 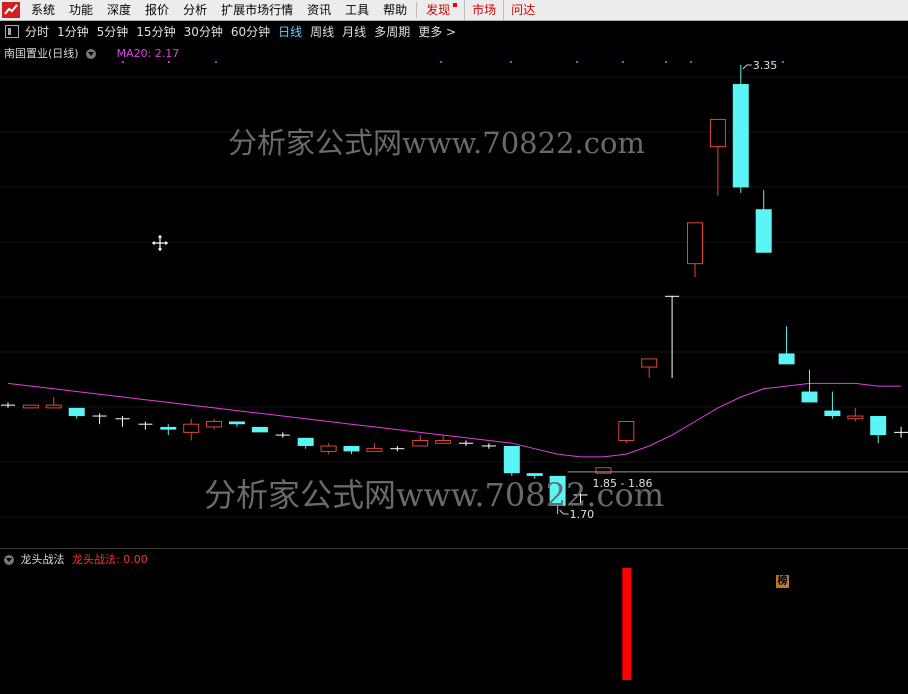 What do you see at coordinates (319, 10) in the screenshot?
I see `menu-news: 资讯` at bounding box center [319, 10].